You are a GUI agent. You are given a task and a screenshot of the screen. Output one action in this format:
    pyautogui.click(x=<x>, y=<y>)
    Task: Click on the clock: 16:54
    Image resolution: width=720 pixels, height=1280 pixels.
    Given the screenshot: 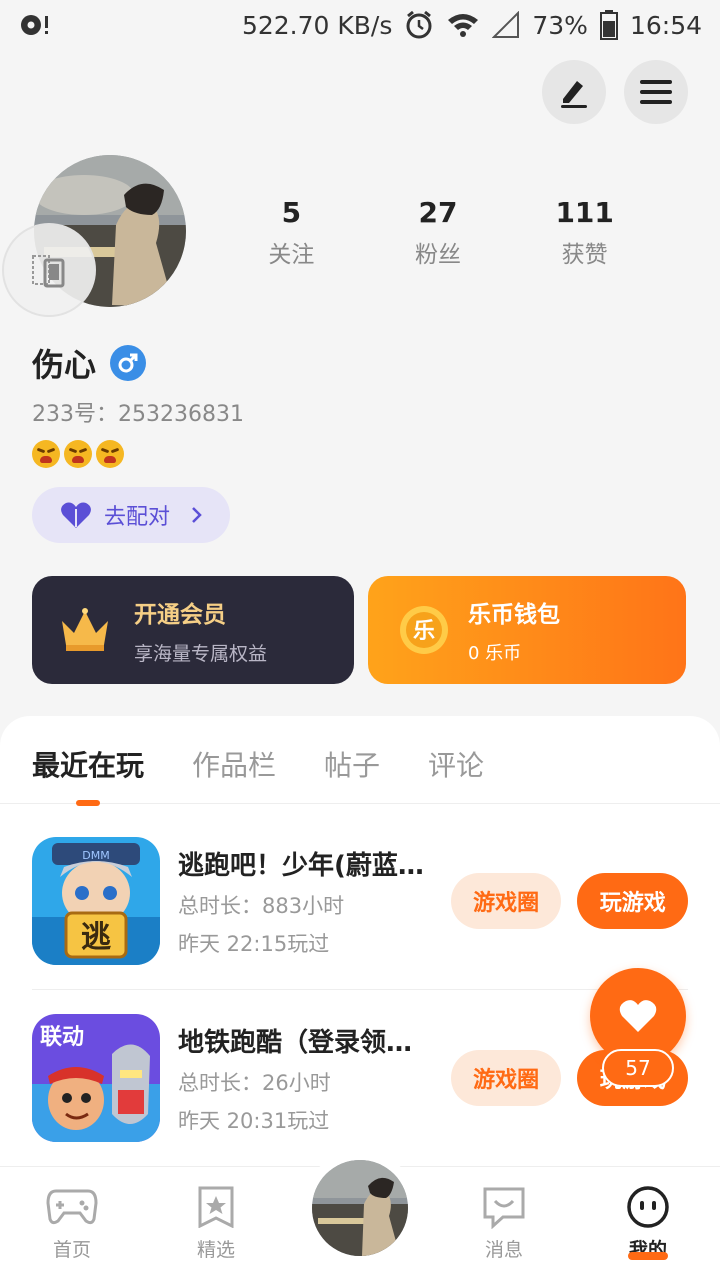 What is the action you would take?
    pyautogui.click(x=665, y=25)
    